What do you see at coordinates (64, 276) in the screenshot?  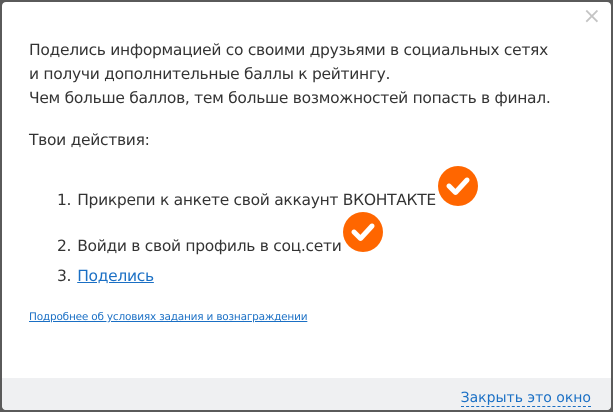 I see `step-number: 3.` at bounding box center [64, 276].